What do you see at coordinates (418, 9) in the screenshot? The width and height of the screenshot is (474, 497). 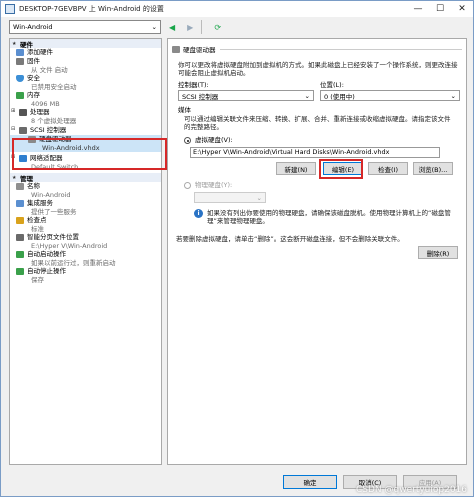 I see `minimize-button: —` at bounding box center [418, 9].